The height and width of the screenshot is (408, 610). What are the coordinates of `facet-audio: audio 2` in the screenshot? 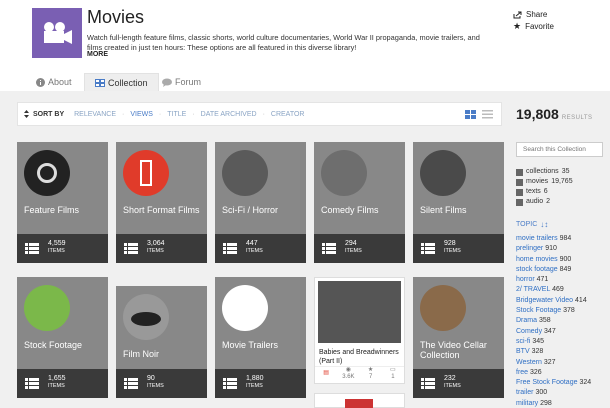 It's located at (544, 202).